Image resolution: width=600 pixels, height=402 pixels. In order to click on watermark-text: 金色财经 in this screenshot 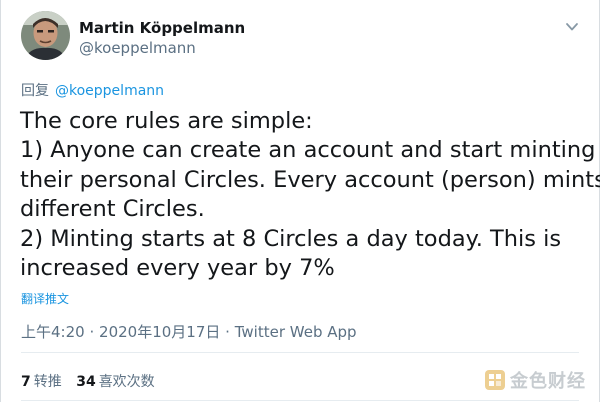, I will do `click(548, 381)`.